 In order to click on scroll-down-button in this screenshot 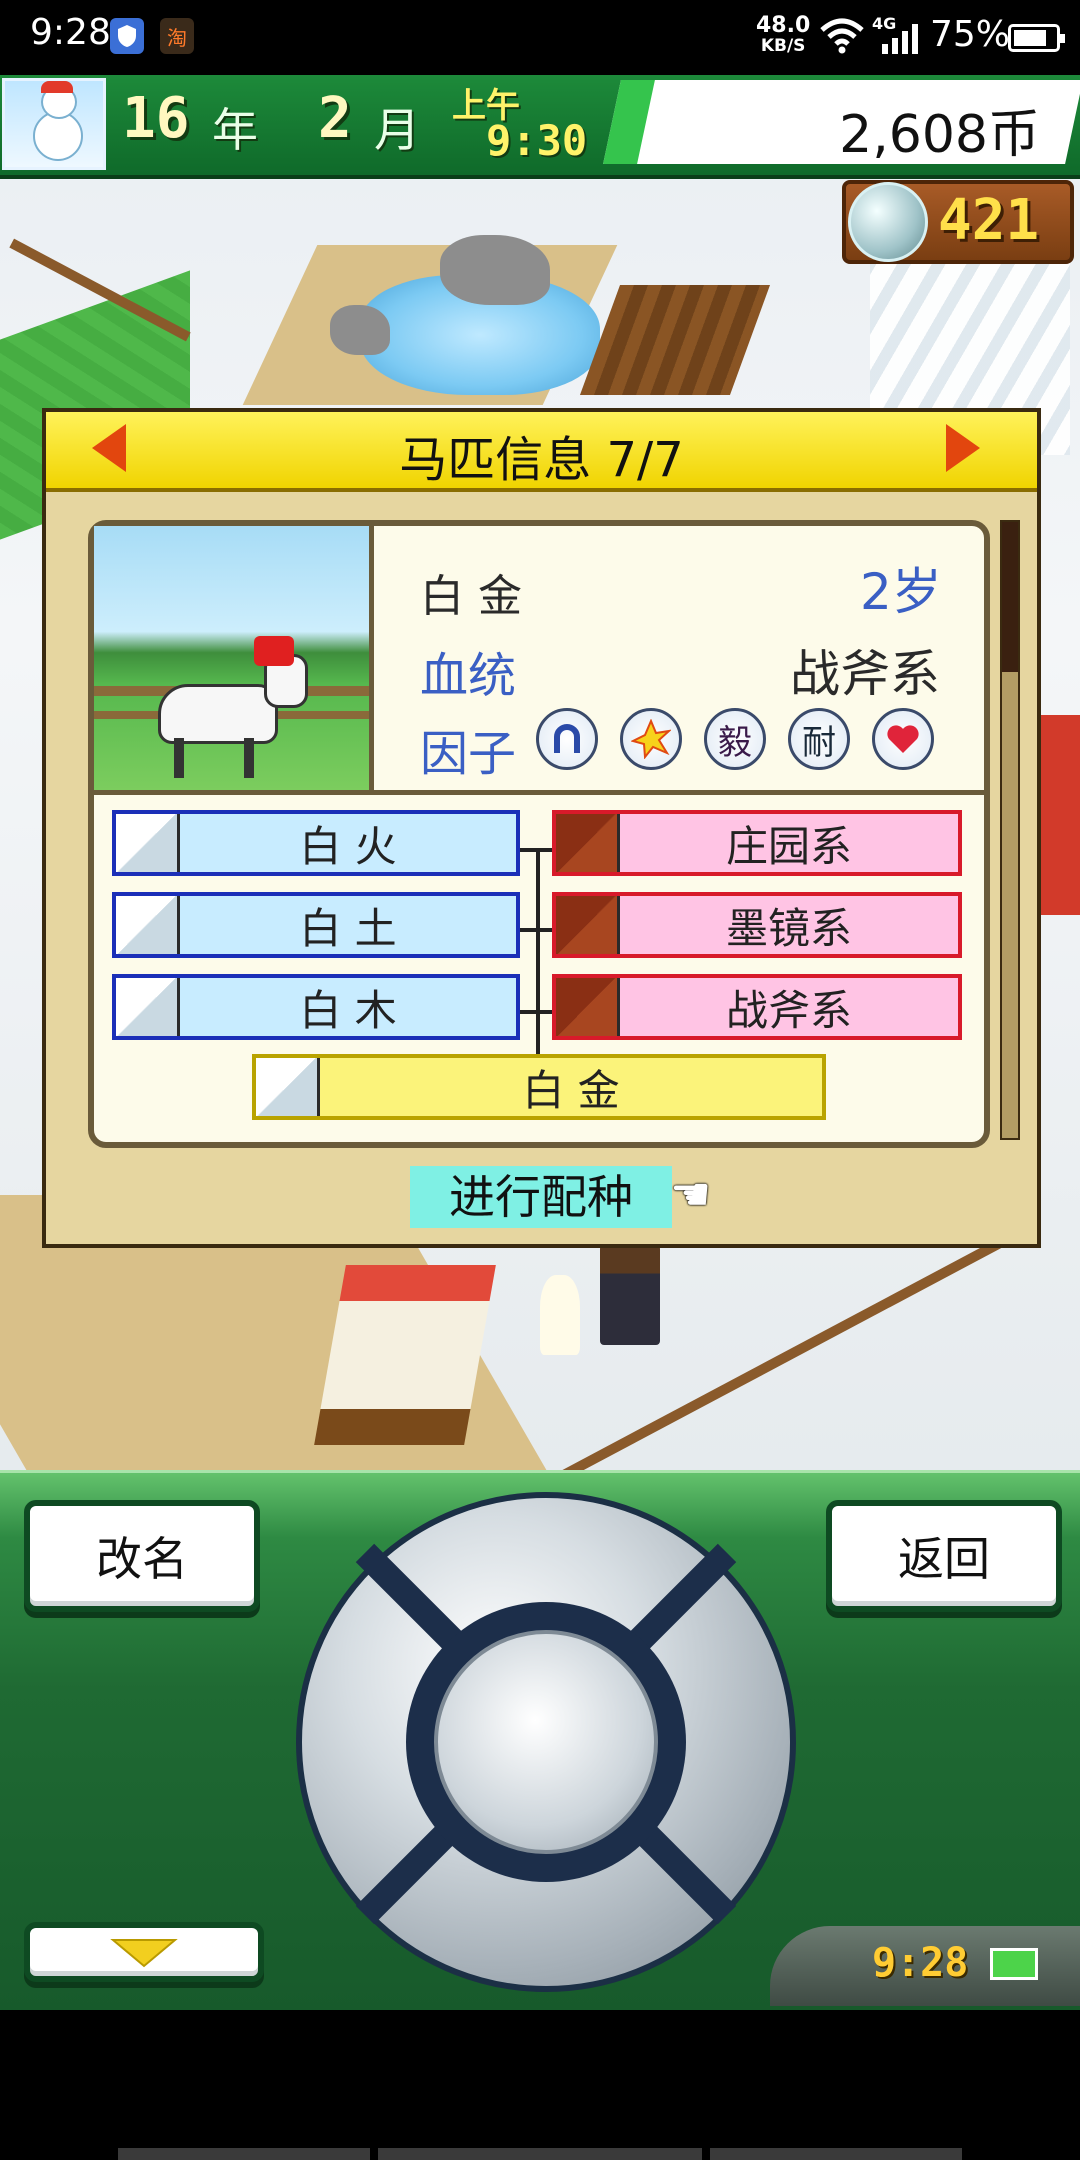, I will do `click(144, 1952)`.